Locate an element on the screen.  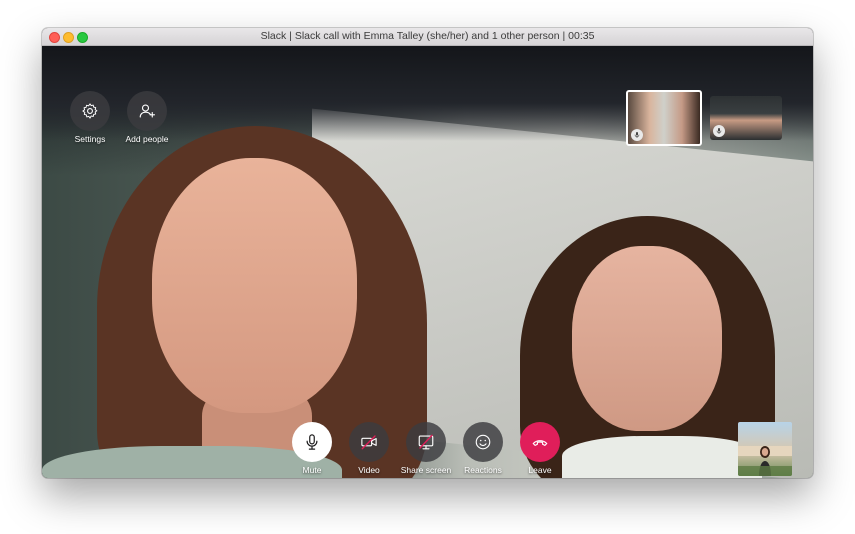
self-view-figure is located at coordinates (765, 461).